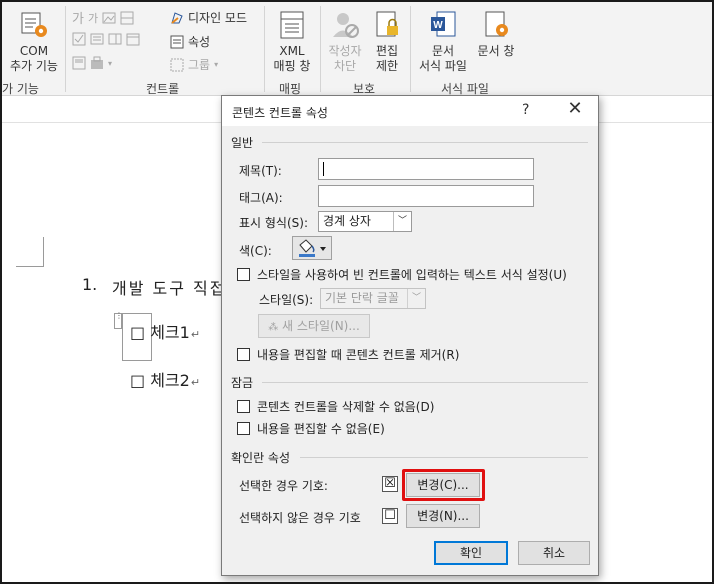 Image resolution: width=714 pixels, height=584 pixels. I want to click on block-authors-icon, so click(345, 25).